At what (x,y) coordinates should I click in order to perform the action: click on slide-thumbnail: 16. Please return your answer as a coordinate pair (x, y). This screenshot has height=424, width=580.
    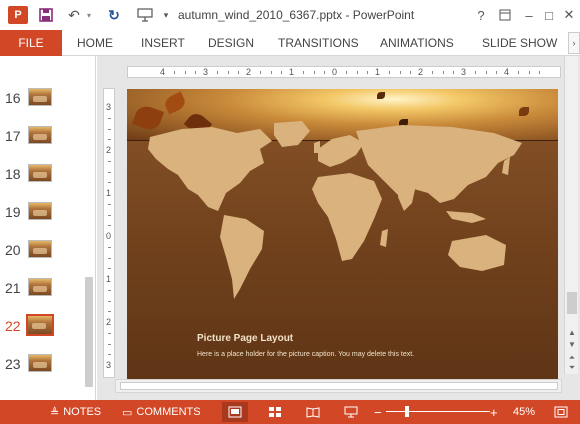
    Looking at the image, I should click on (45, 105).